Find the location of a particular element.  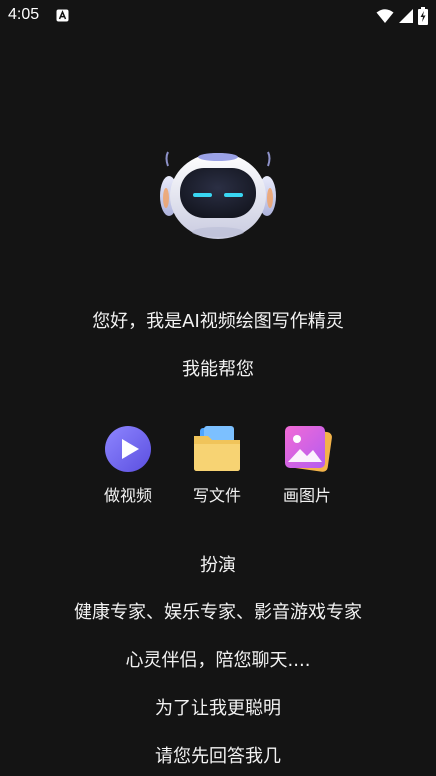

status-time: 4:05 is located at coordinates (24, 14).